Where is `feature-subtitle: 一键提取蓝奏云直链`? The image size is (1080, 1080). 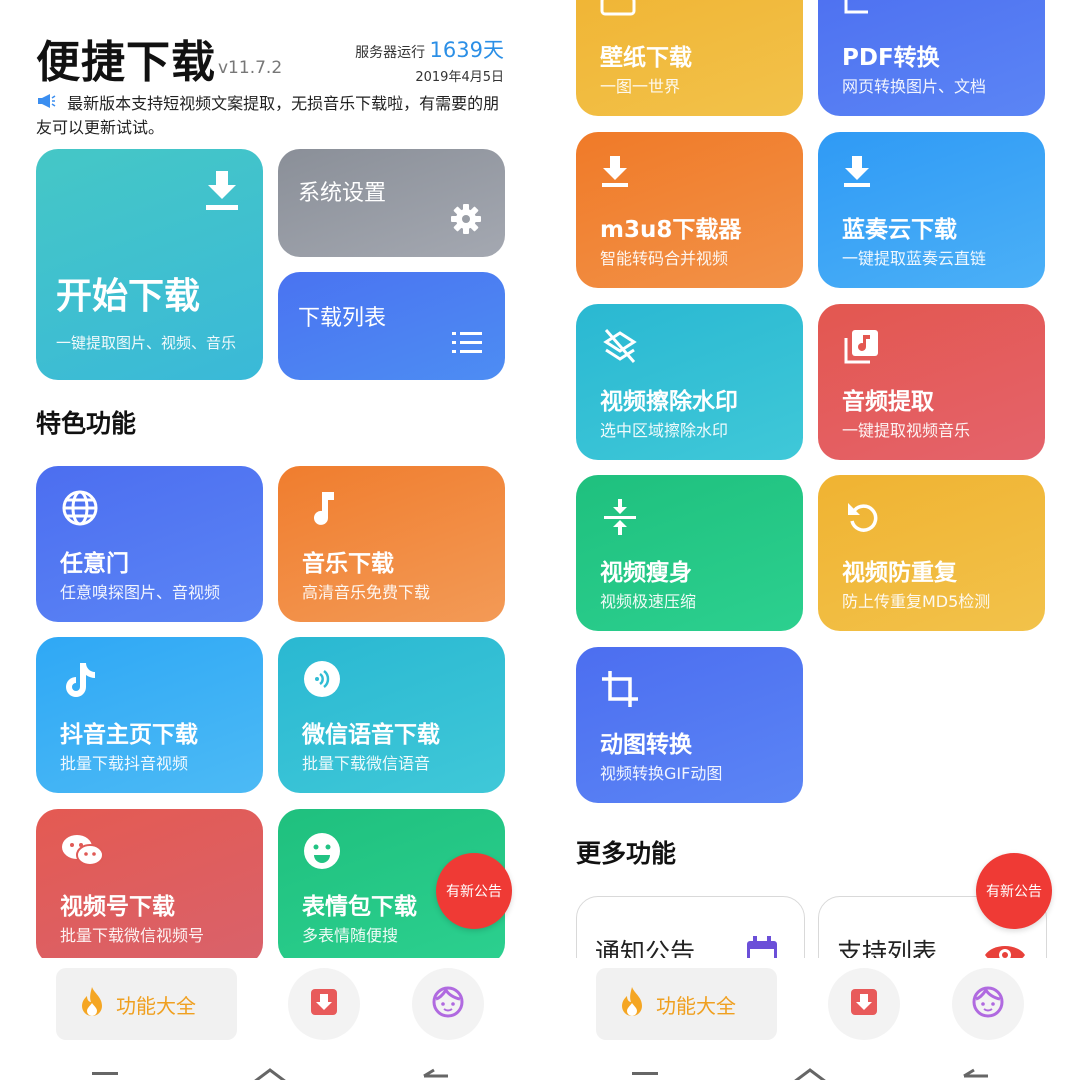
feature-subtitle: 一键提取蓝奏云直链 is located at coordinates (914, 258).